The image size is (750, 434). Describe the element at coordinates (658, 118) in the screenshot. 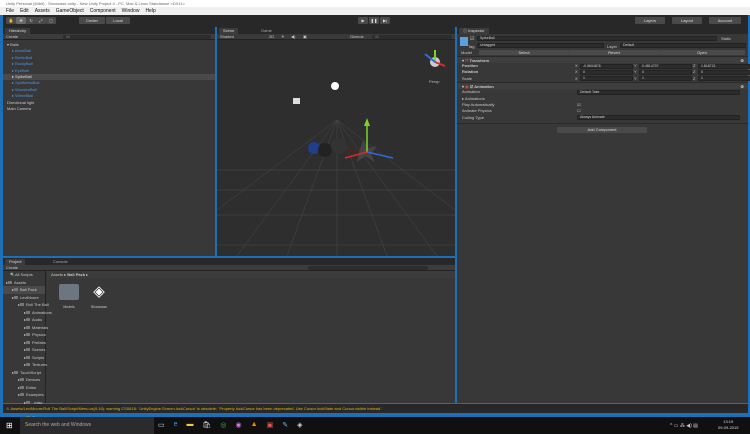

I see `culling-type-dropdown: Always Animate` at that location.